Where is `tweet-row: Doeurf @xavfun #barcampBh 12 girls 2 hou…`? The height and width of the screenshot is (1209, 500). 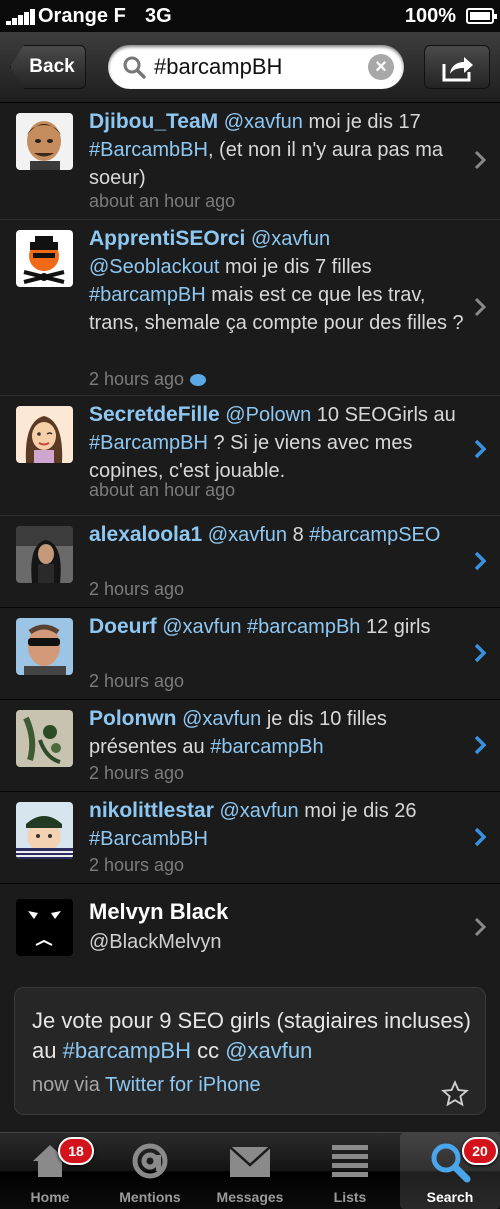
tweet-row: Doeurf @xavfun #barcampBh 12 girls 2 hou… is located at coordinates (250, 654).